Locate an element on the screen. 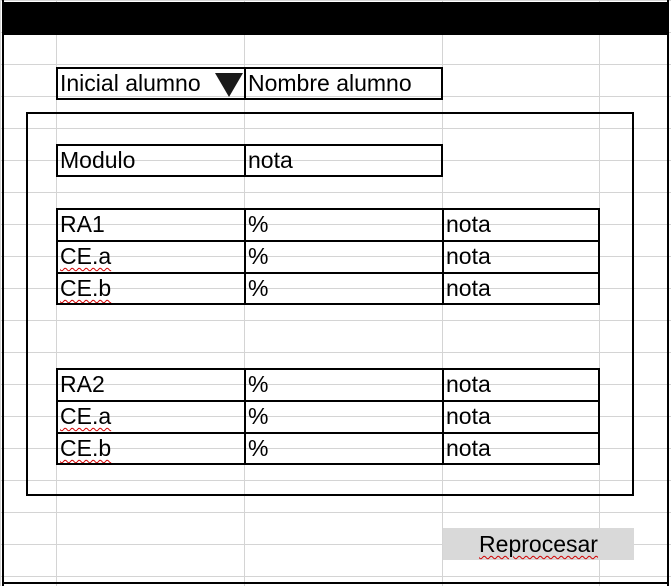  ra2-nota-cell: nota is located at coordinates (521, 385).